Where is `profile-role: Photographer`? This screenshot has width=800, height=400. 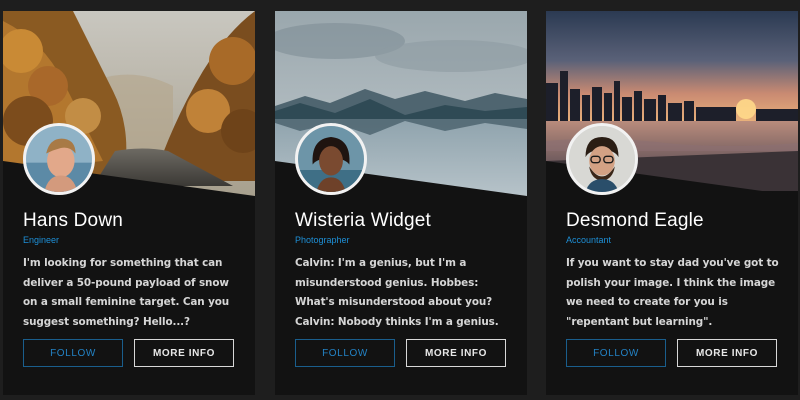
profile-role: Photographer is located at coordinates (322, 240).